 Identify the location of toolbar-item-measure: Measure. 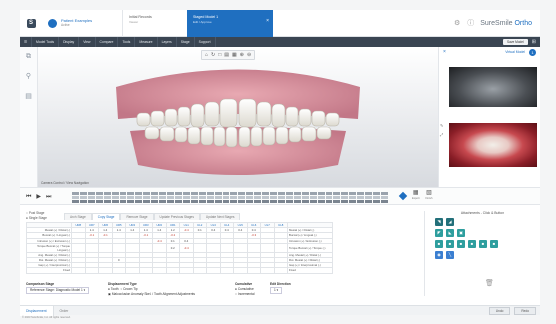
(146, 42).